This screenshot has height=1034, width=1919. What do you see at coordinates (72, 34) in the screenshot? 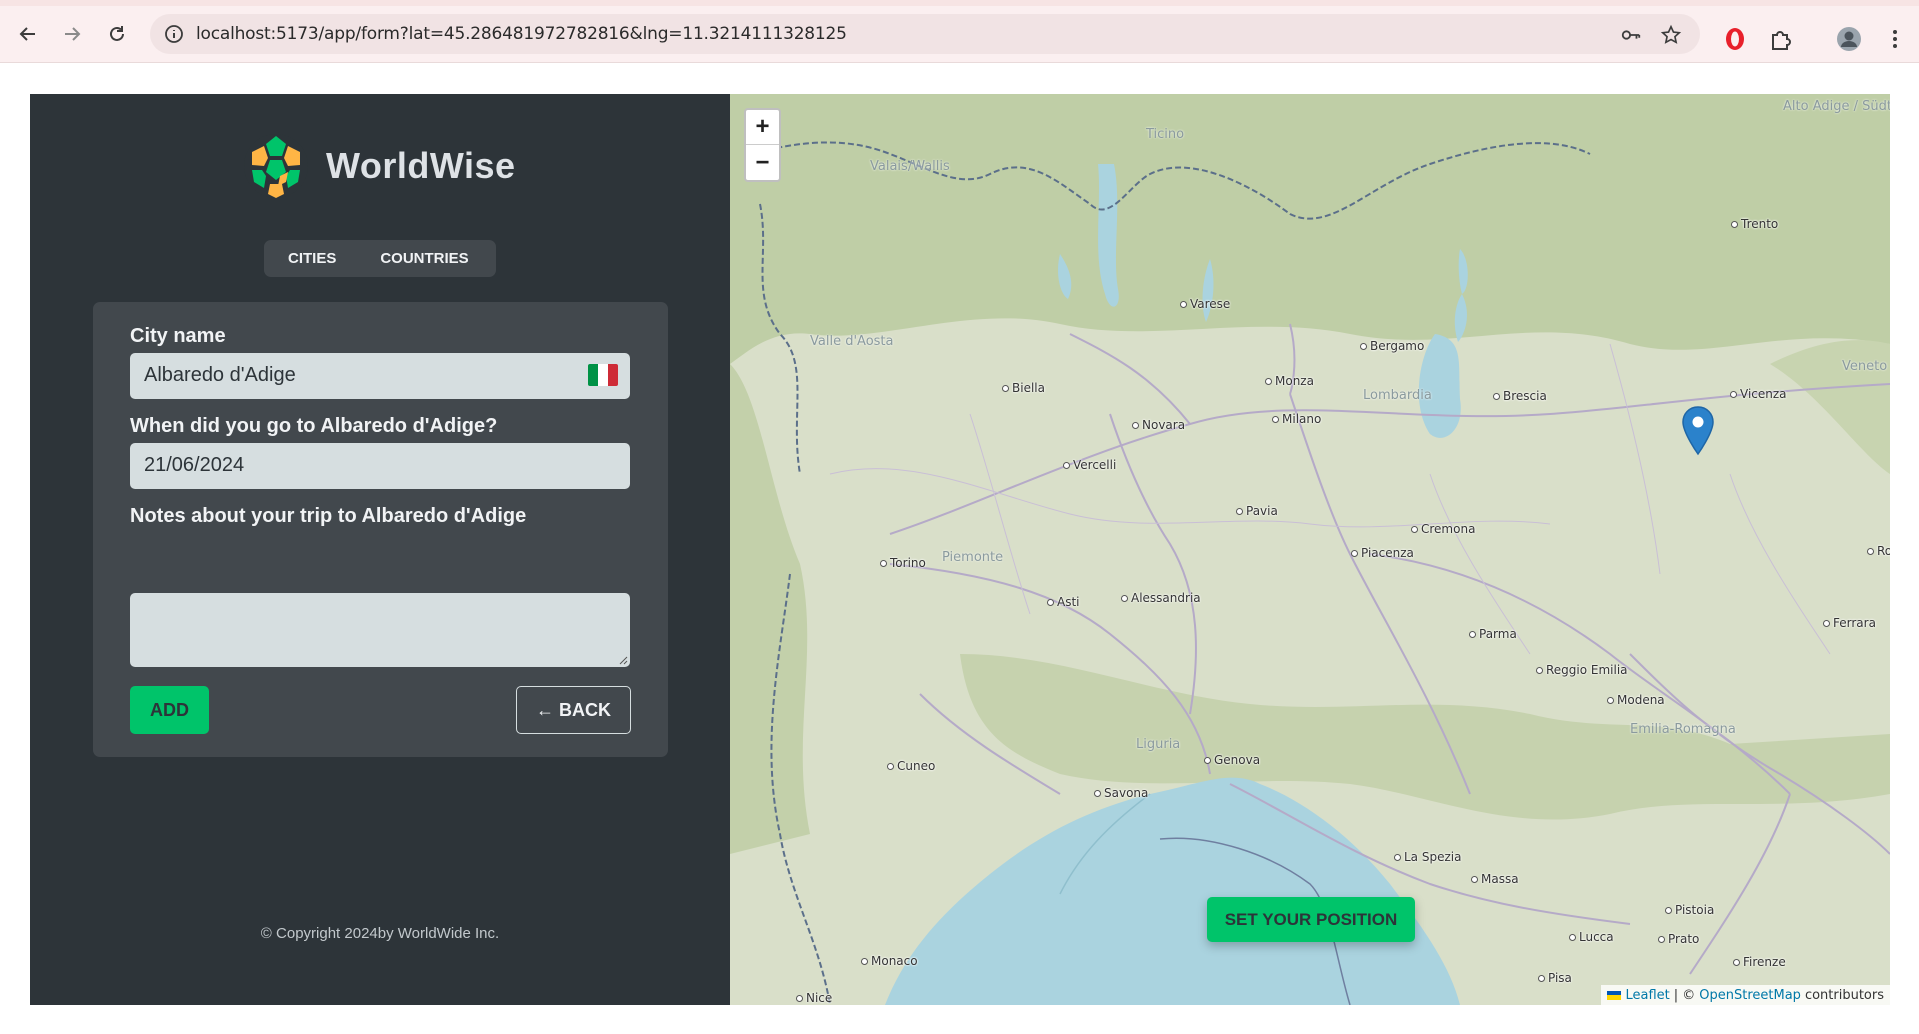
I see `forward-arrow-icon` at bounding box center [72, 34].